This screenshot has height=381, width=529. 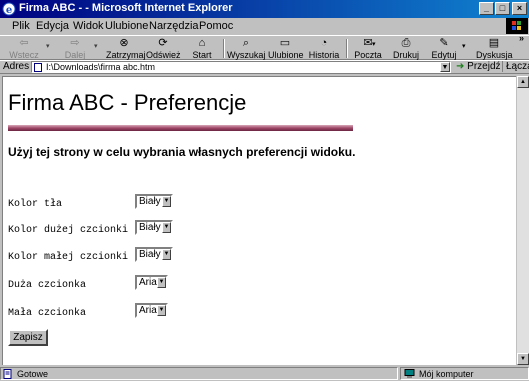 I want to click on background-color-select: Biały ▼, so click(x=154, y=201).